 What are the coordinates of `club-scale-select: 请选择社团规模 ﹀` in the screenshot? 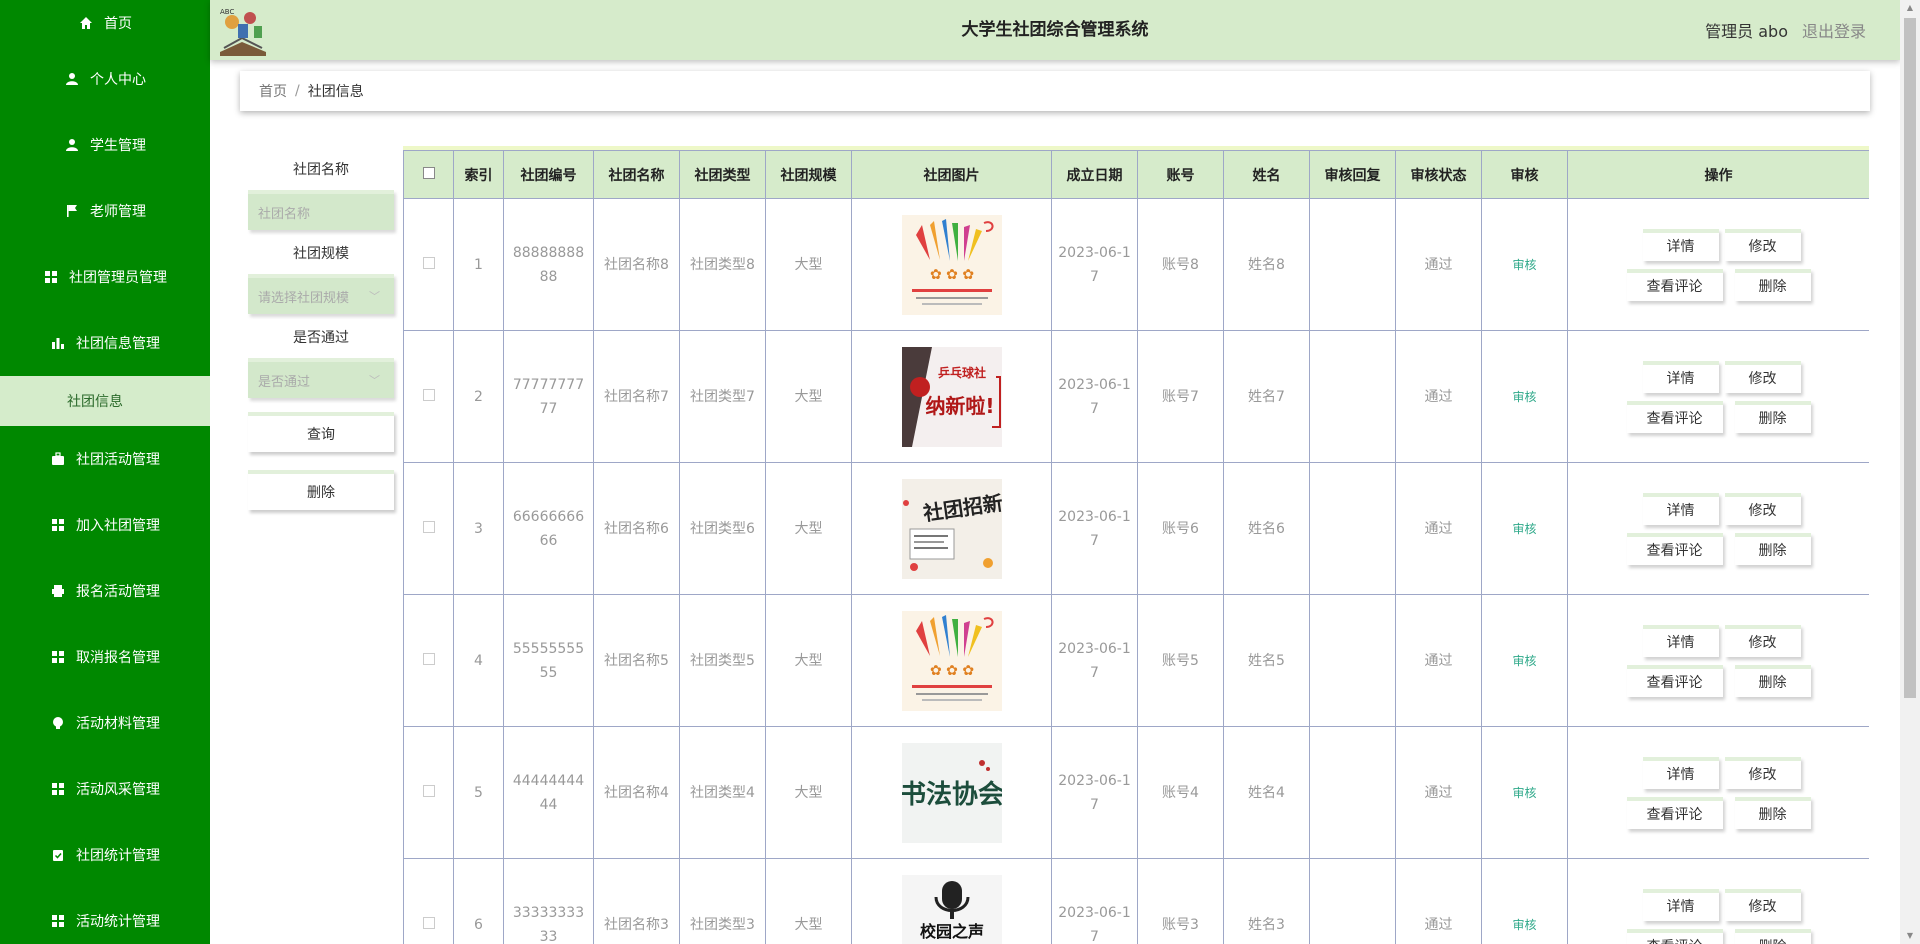 It's located at (321, 294).